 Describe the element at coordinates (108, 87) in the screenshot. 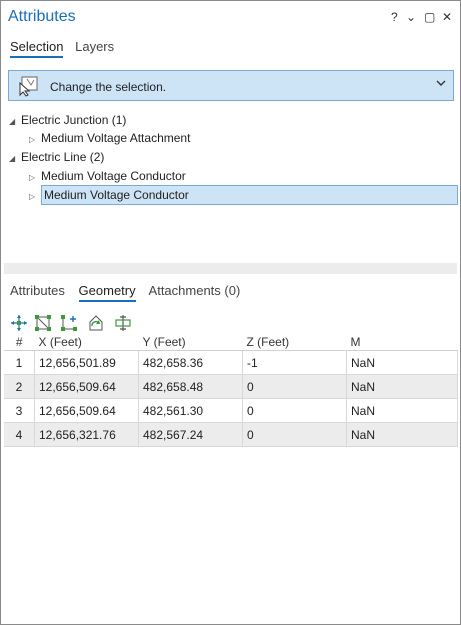

I see `selection-label: Change the selection.` at that location.